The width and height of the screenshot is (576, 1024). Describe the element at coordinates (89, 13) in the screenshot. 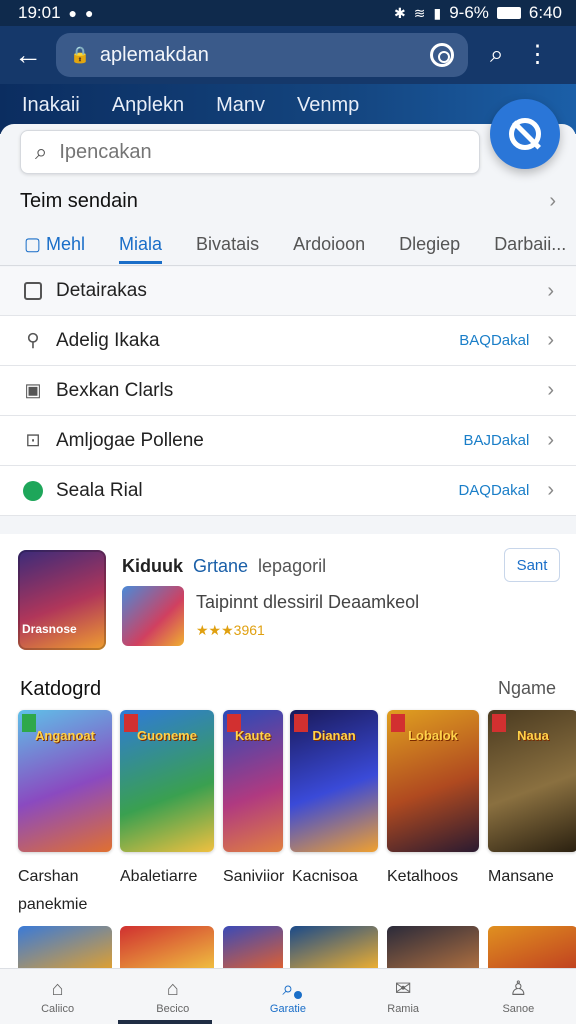

I see `notification-icon-2: ●` at that location.